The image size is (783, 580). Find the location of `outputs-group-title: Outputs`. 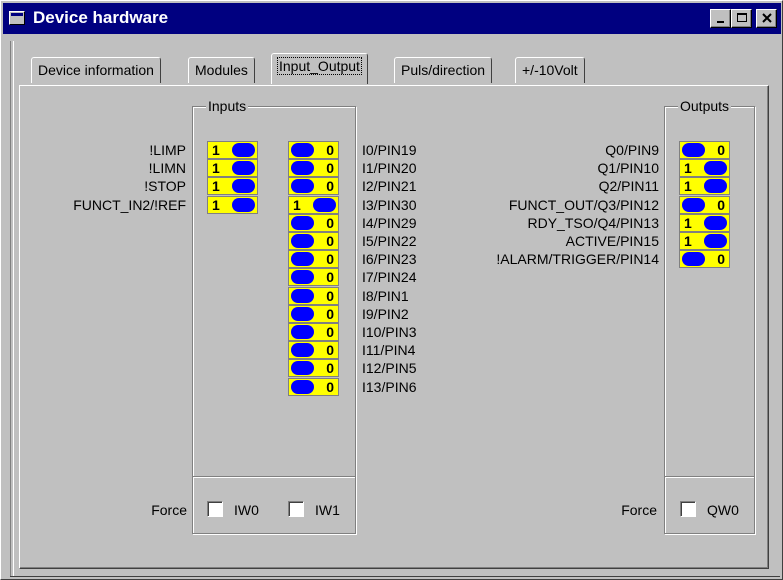

outputs-group-title: Outputs is located at coordinates (705, 106).